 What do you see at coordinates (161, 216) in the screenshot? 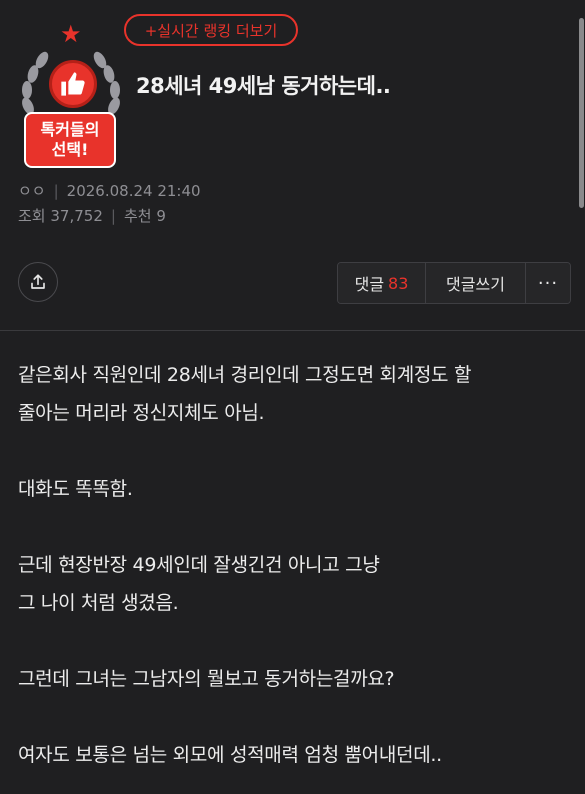
I see `likes-count: 9` at bounding box center [161, 216].